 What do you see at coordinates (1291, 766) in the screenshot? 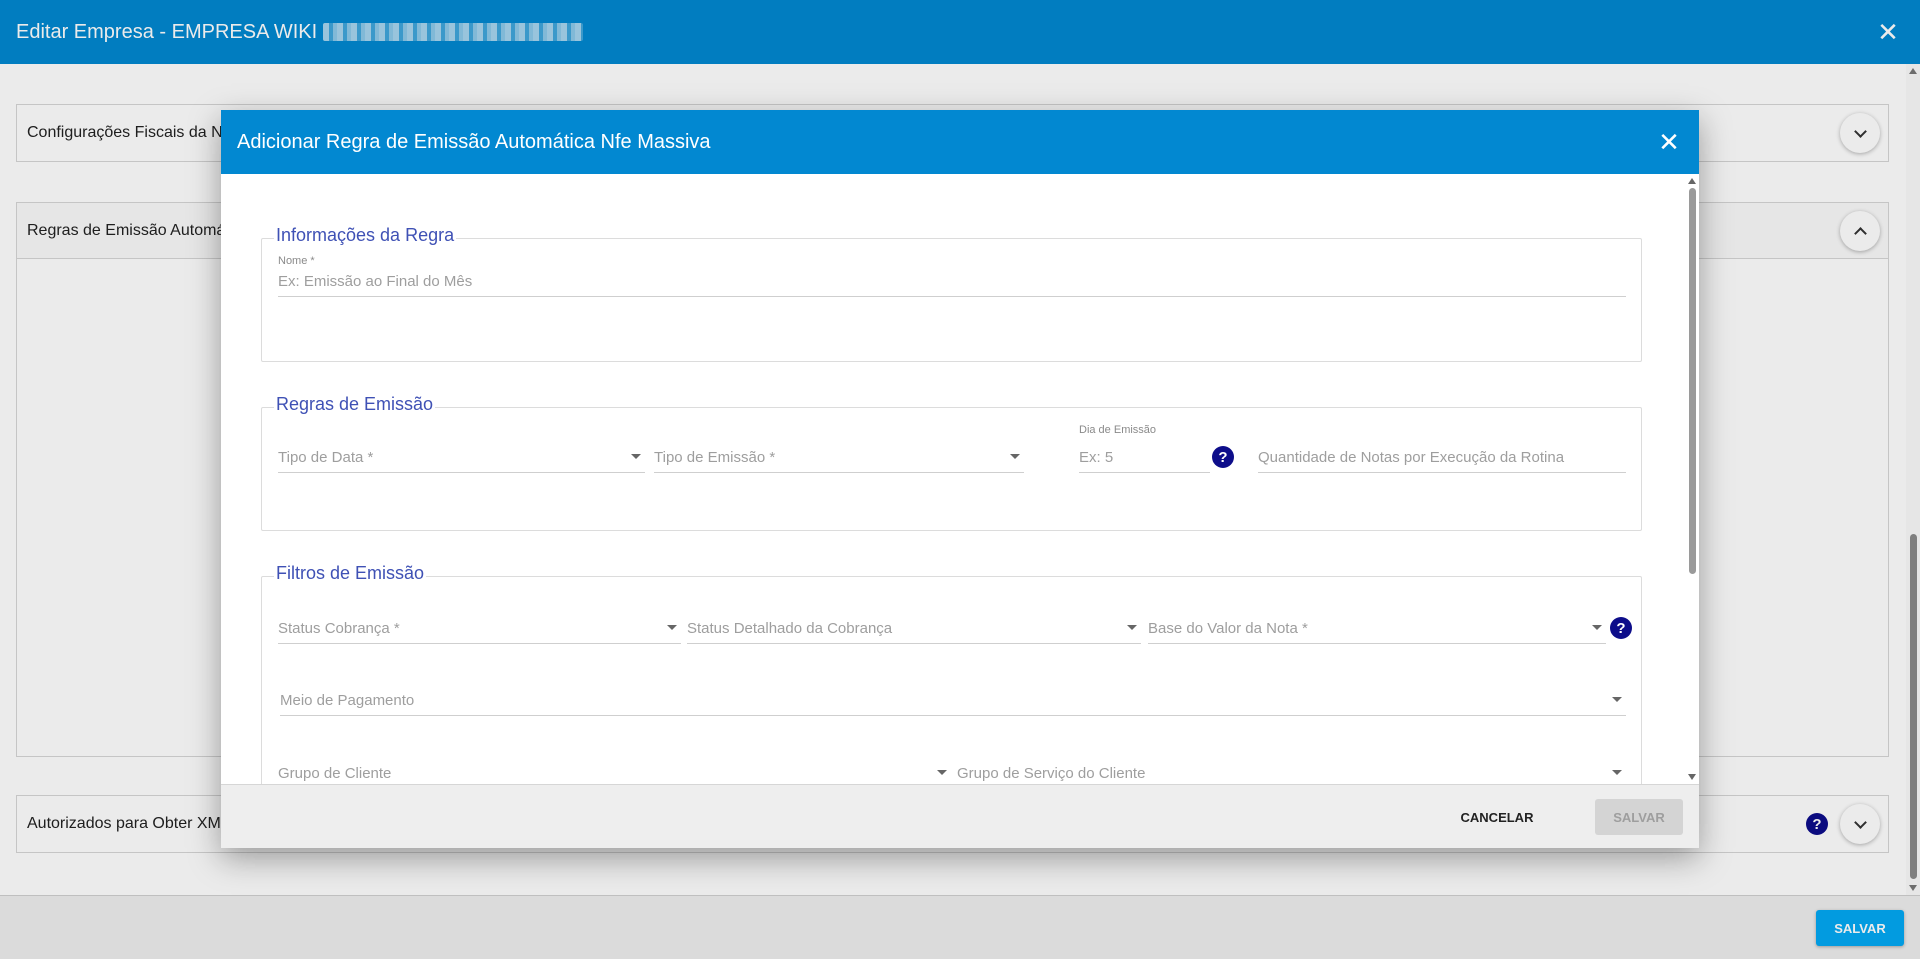
I see `grupo-servico-select: Grupo de Serviço do Cliente` at bounding box center [1291, 766].